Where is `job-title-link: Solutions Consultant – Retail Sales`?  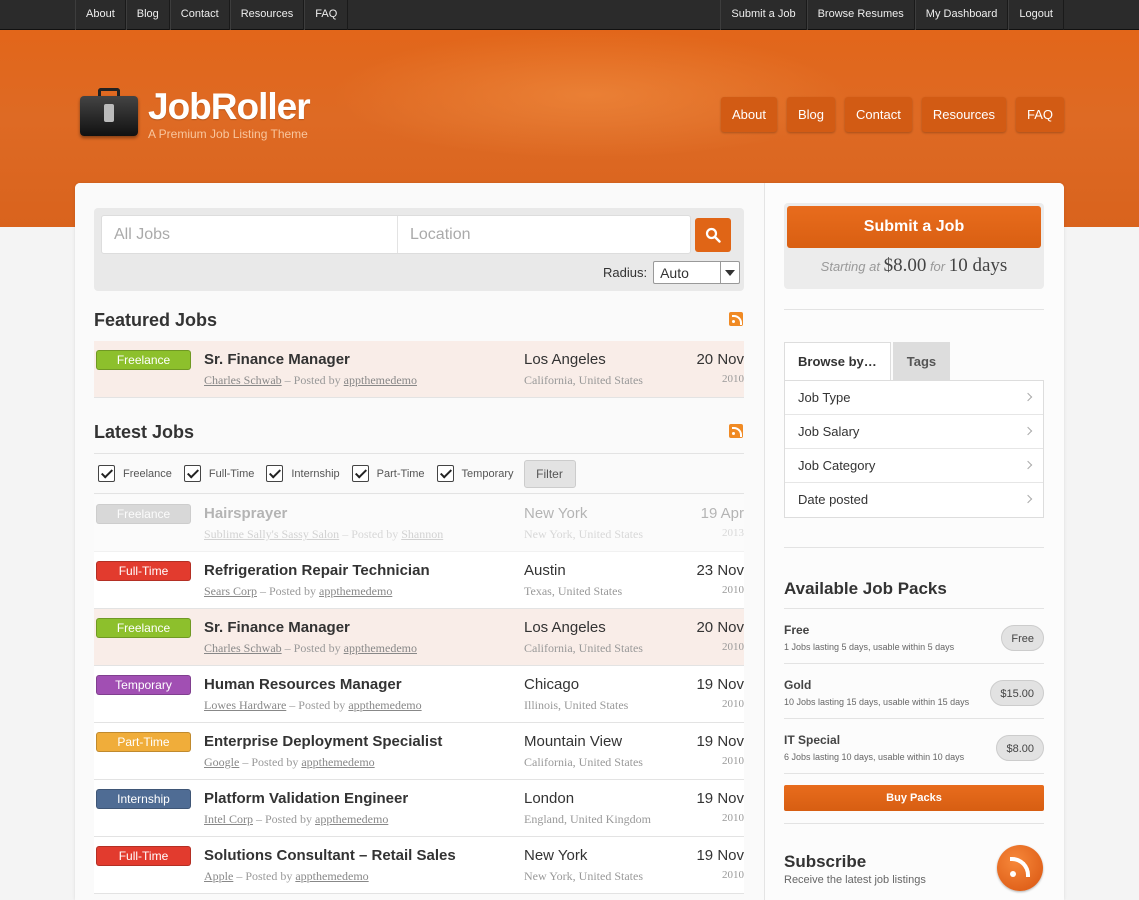
job-title-link: Solutions Consultant – Retail Sales is located at coordinates (330, 855).